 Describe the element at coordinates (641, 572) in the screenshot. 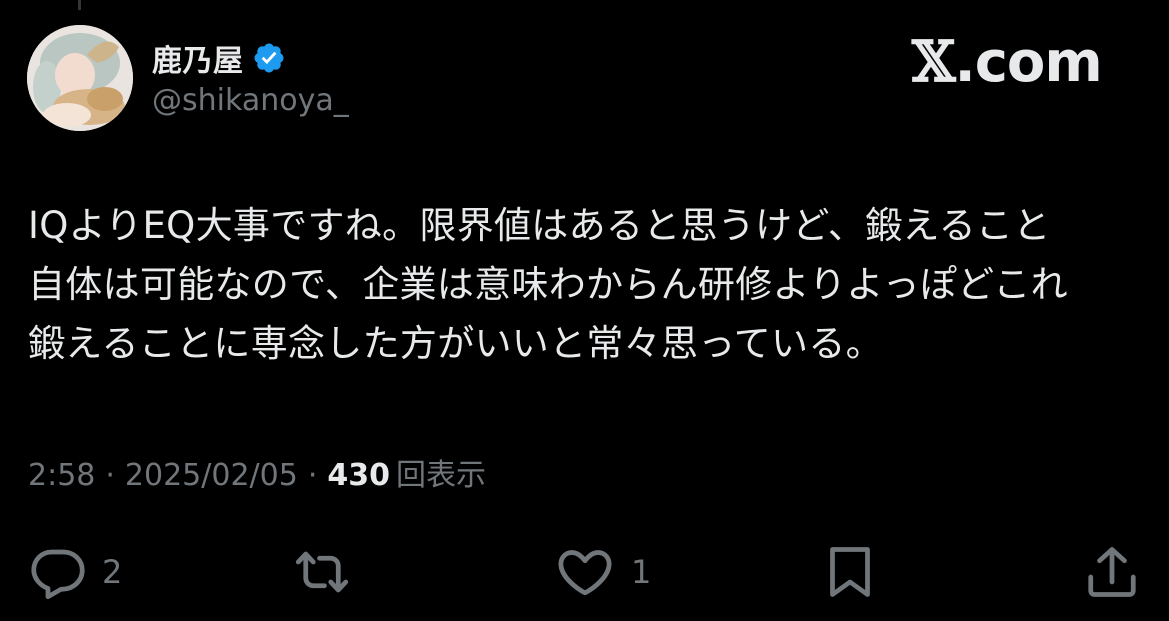

I see `like-count: 1` at that location.